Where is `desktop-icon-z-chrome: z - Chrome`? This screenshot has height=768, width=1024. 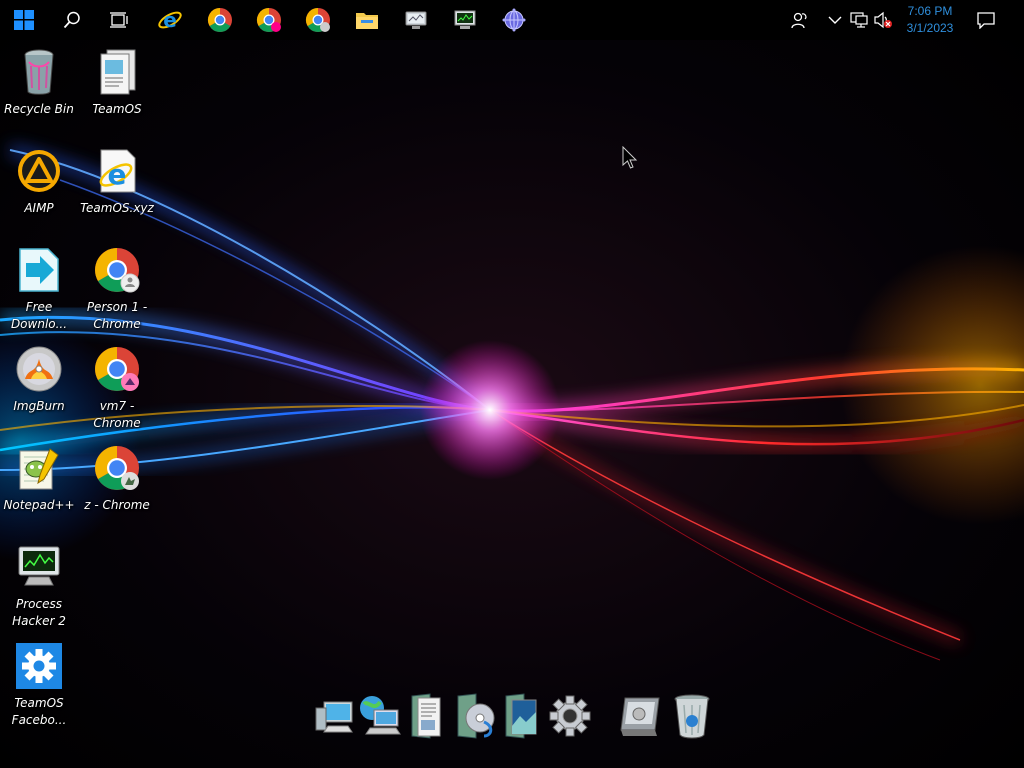
desktop-icon-z-chrome: z - Chrome is located at coordinates (117, 478).